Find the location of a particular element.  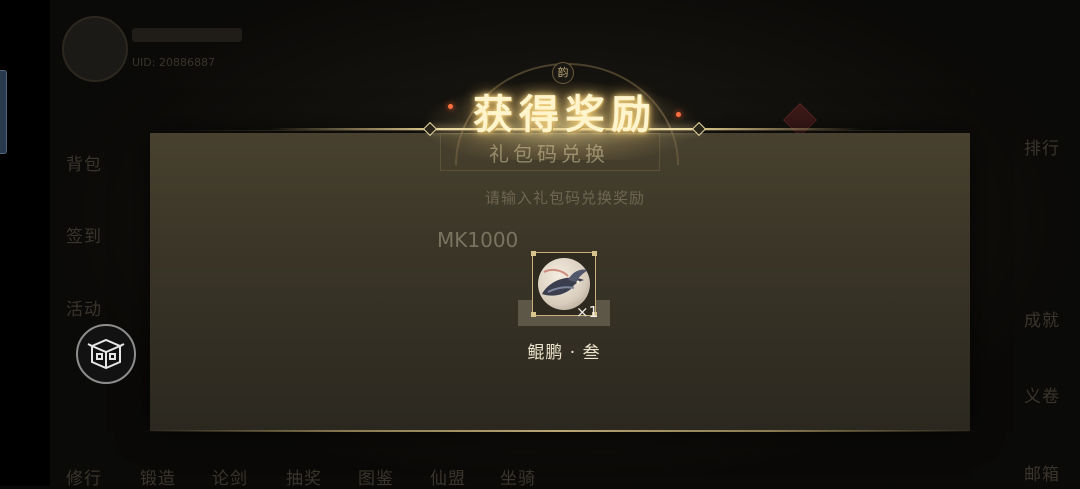

reward-title: 获得奖励 is located at coordinates (565, 114).